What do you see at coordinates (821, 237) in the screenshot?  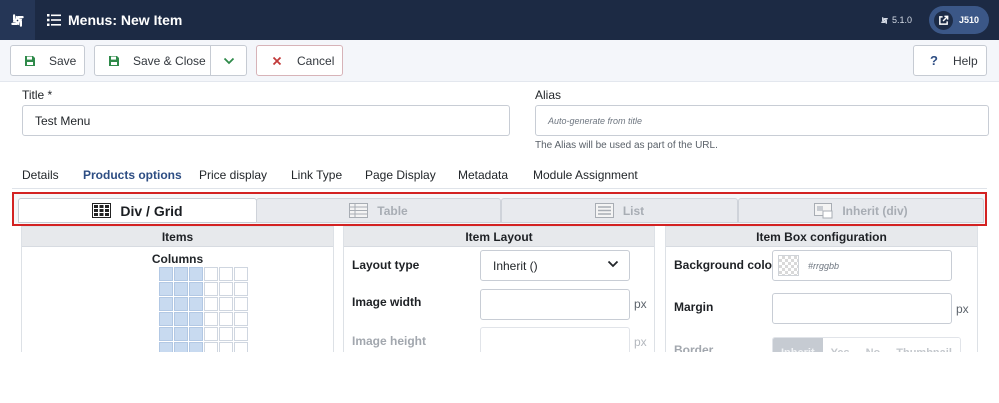 I see `item-box-panel-title: Item Box configuration` at bounding box center [821, 237].